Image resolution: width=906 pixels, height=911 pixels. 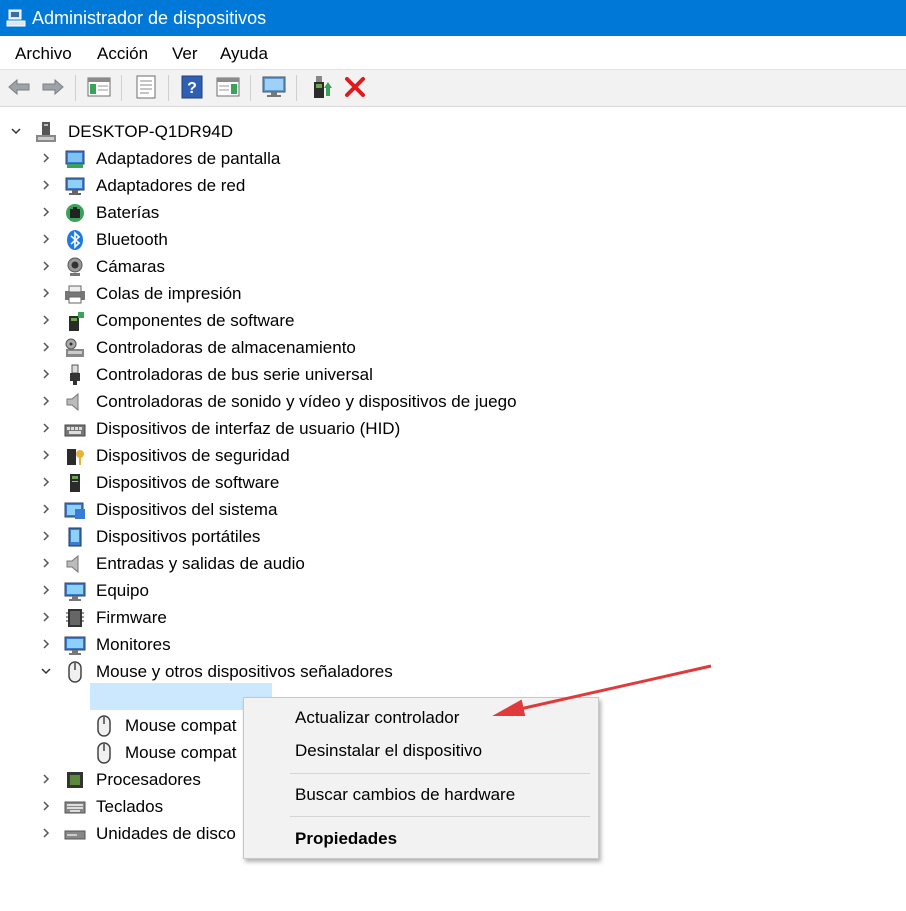 I want to click on uninstall-device-menu-item: Desinstalar el dispositivo, so click(x=421, y=751).